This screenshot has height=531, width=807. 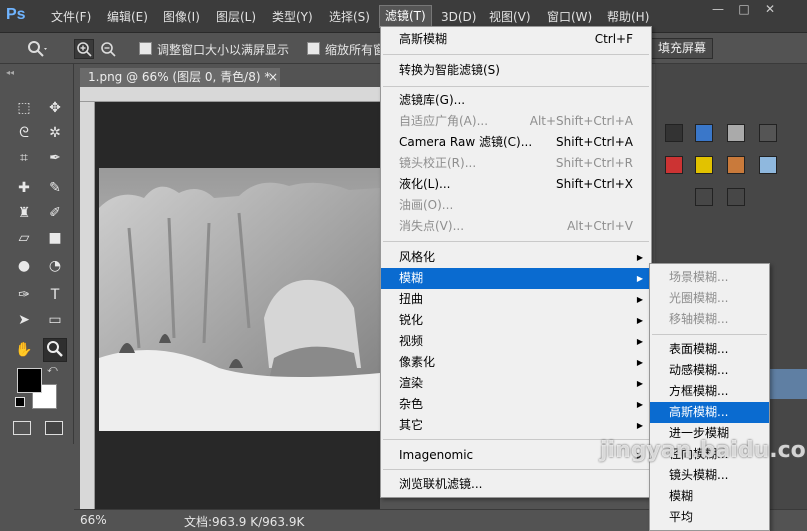 What do you see at coordinates (55, 238) in the screenshot?
I see `gradient-tool-icon: ■` at bounding box center [55, 238].